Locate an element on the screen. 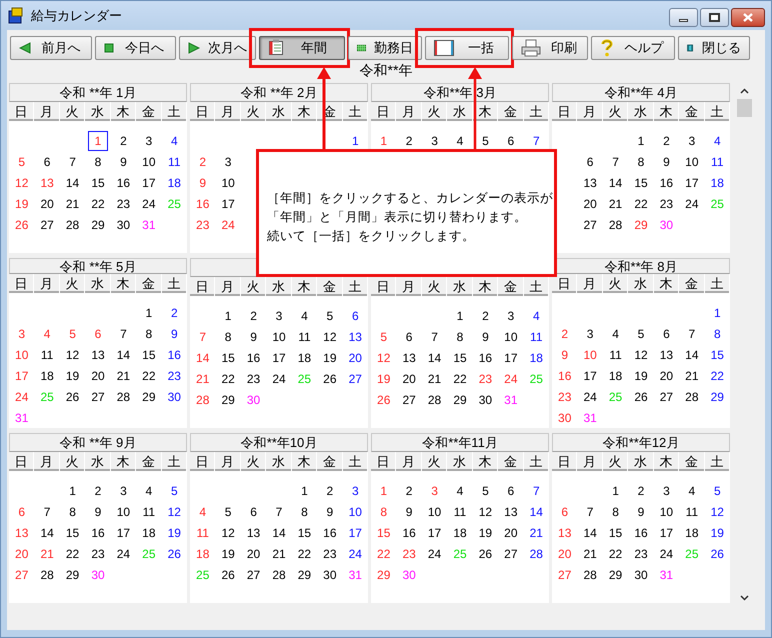 The width and height of the screenshot is (772, 638). day-number: 10 is located at coordinates (228, 183).